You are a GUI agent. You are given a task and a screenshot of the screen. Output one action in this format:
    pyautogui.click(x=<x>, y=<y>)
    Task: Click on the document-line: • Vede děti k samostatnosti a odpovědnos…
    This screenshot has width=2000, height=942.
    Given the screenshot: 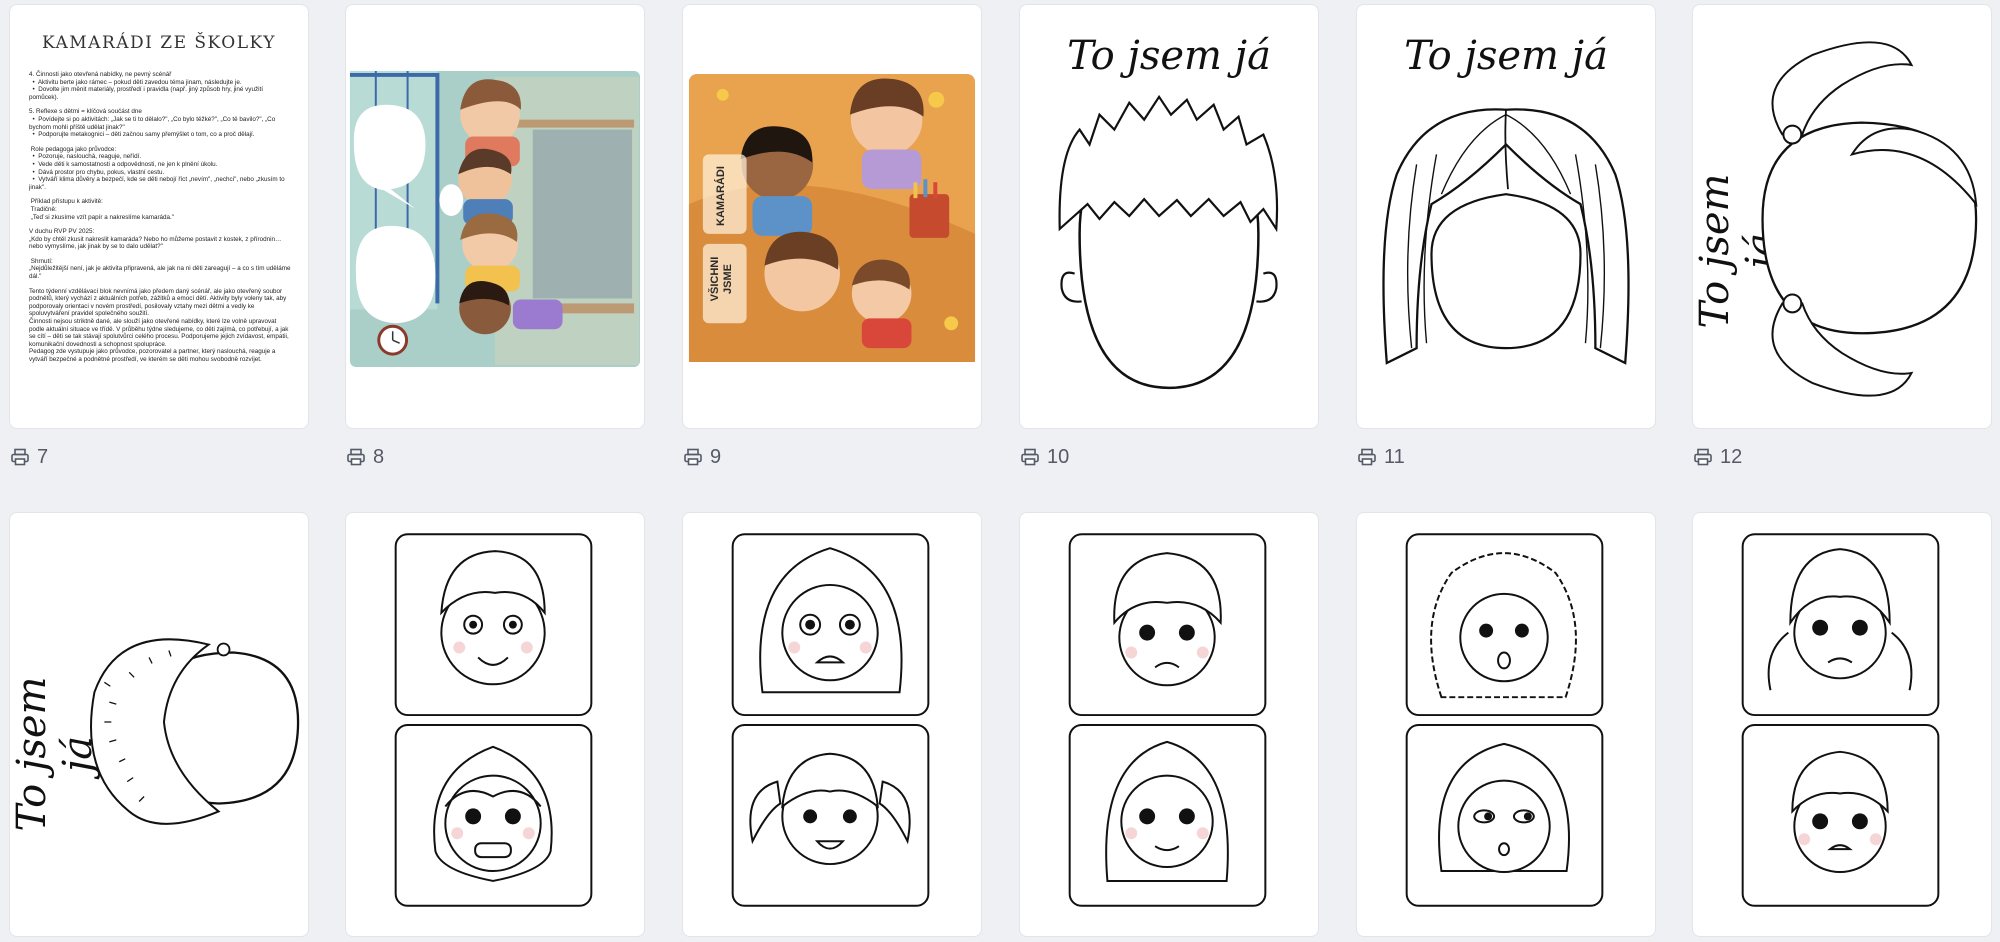 What is the action you would take?
    pyautogui.click(x=123, y=164)
    